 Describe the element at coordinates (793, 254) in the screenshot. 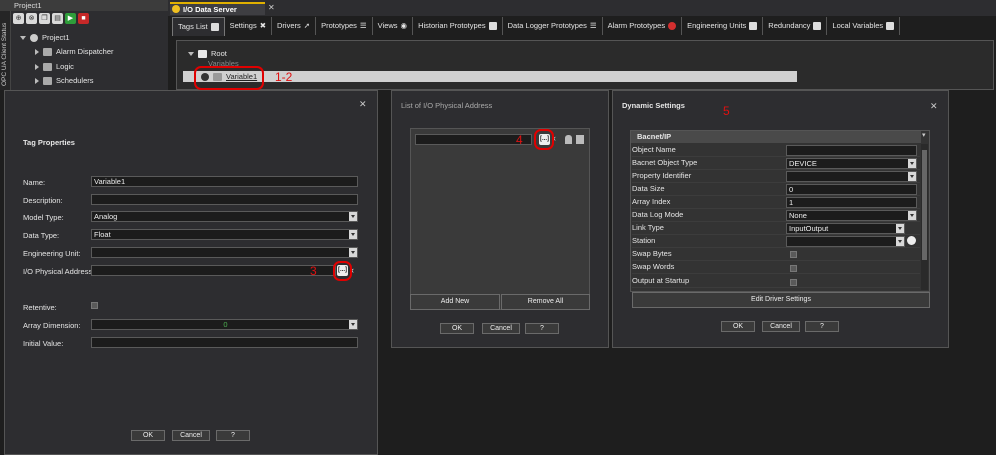

I see `swap-bytes-checkbox` at that location.